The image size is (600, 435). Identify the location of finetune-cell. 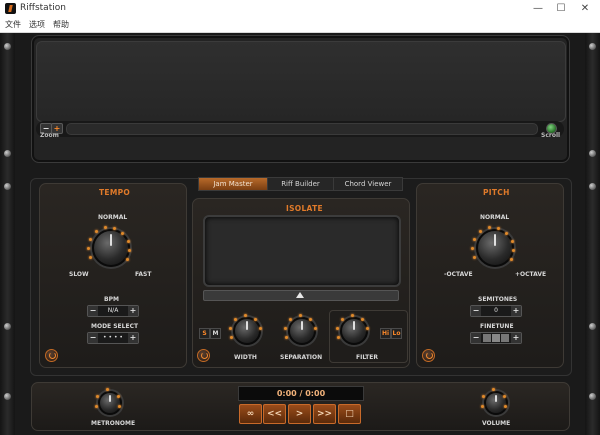
(496, 338).